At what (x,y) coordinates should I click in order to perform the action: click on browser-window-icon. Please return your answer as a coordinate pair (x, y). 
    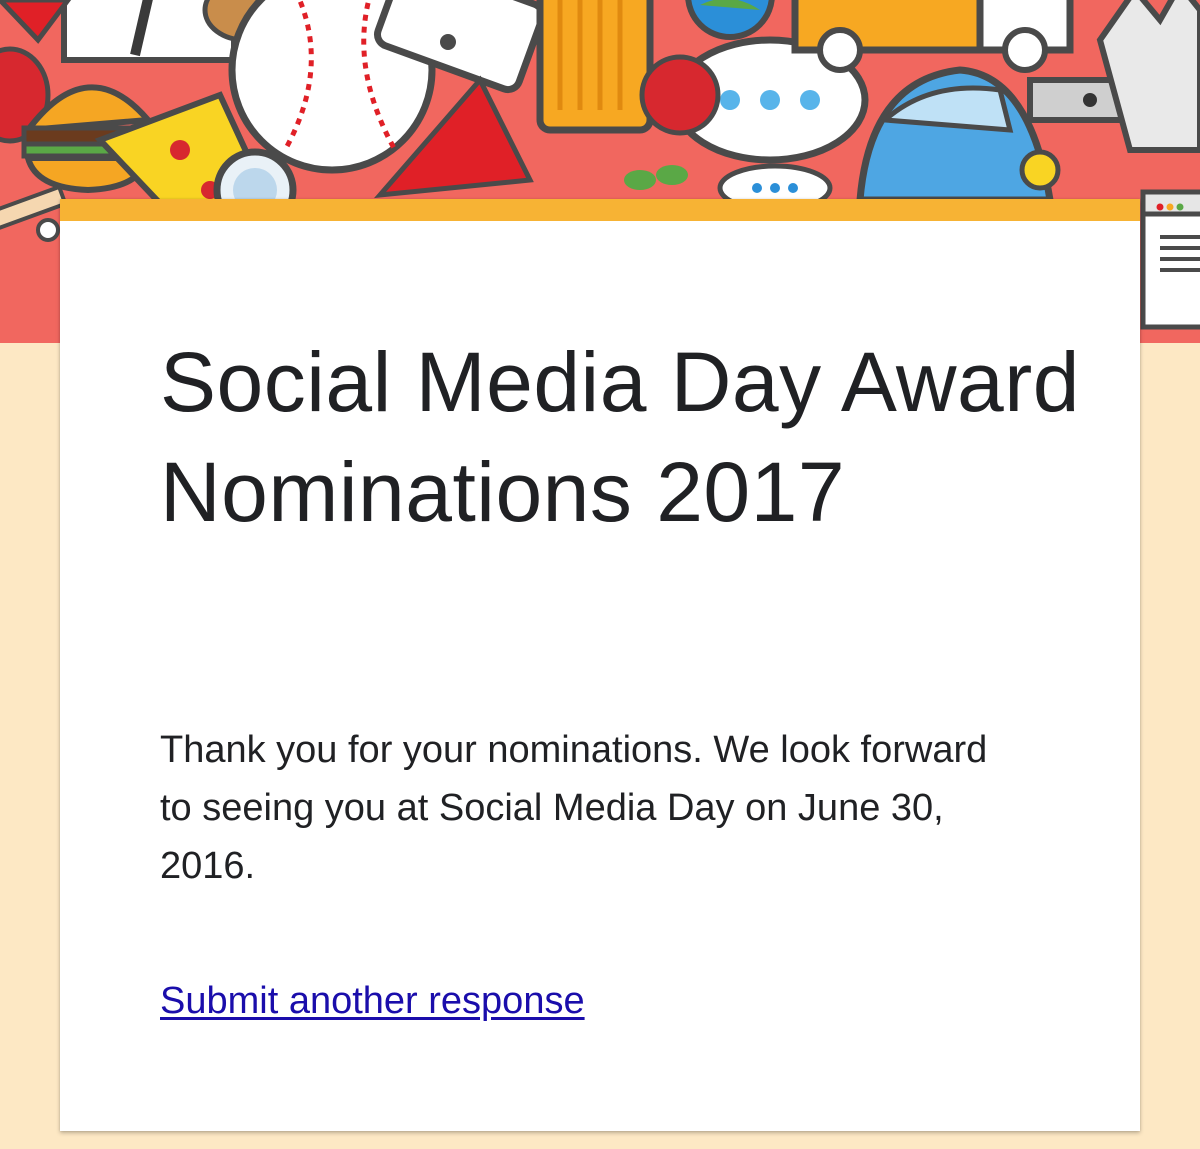
    Looking at the image, I should click on (1170, 259).